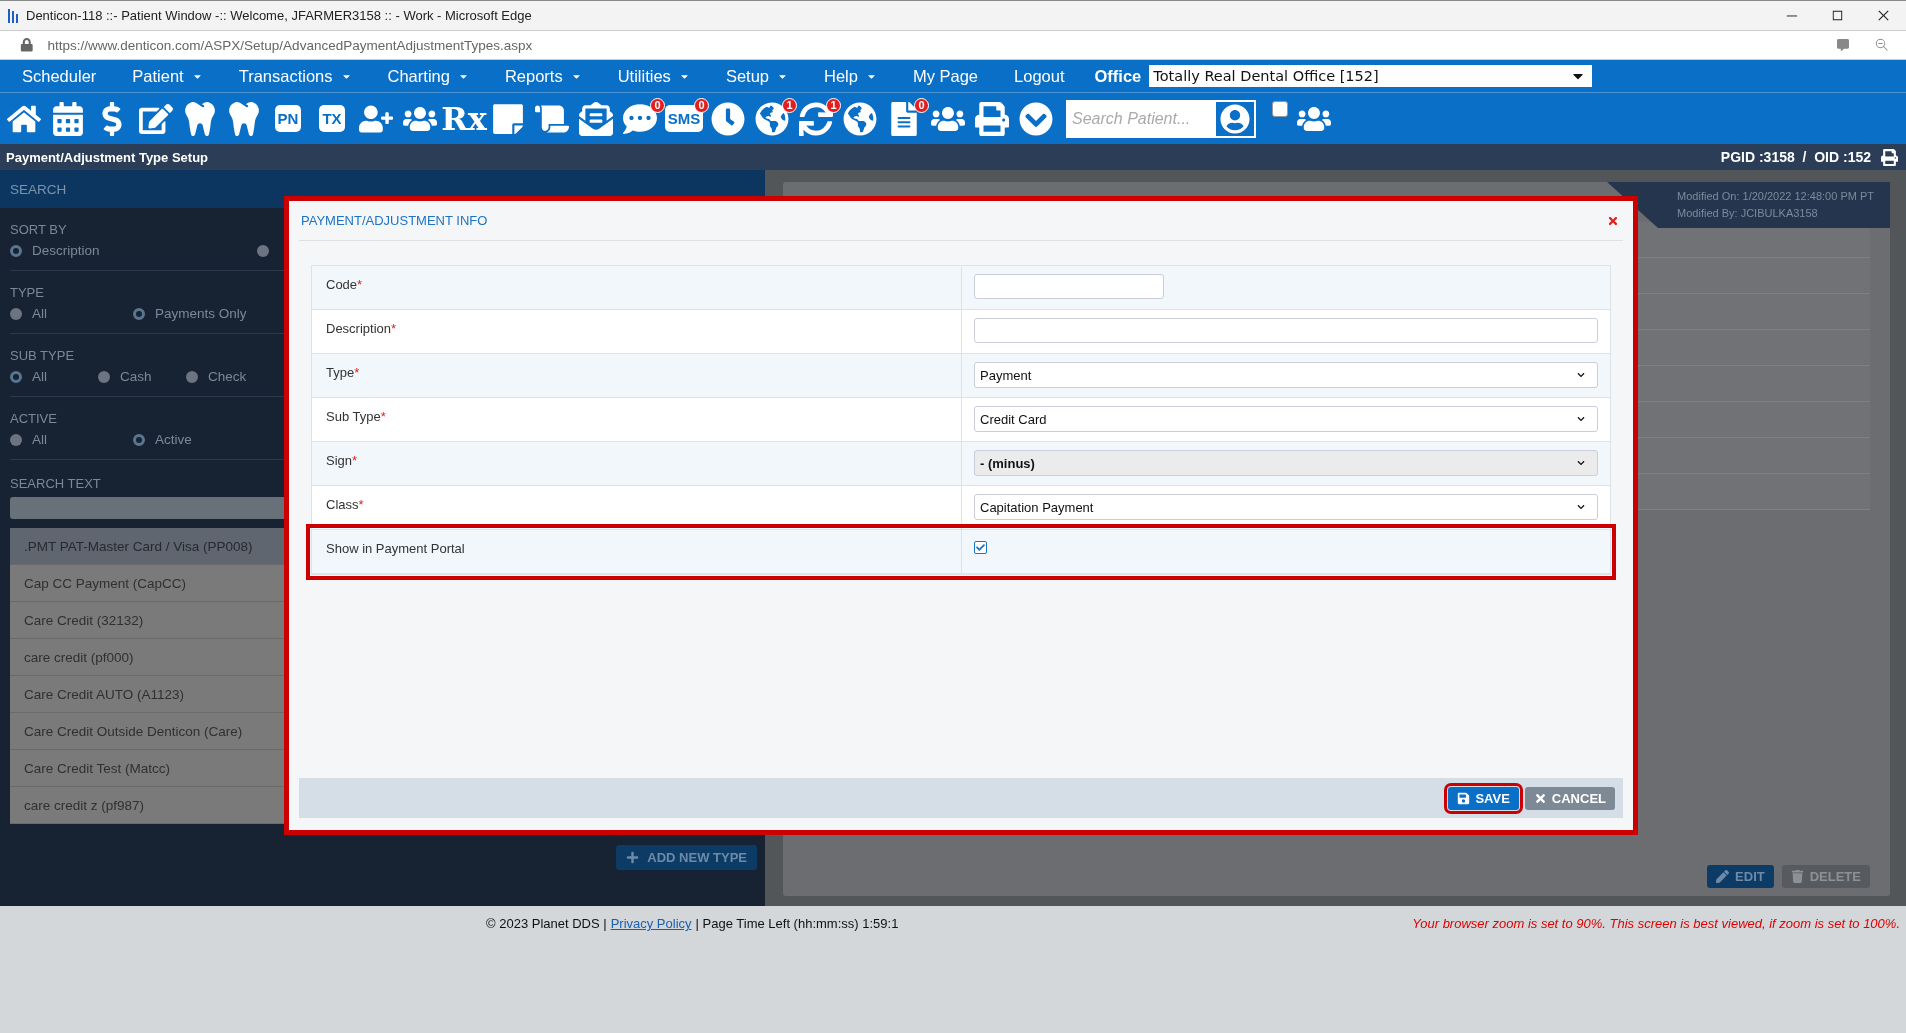  Describe the element at coordinates (1569, 798) in the screenshot. I see `cancel-button: CANCEL` at that location.